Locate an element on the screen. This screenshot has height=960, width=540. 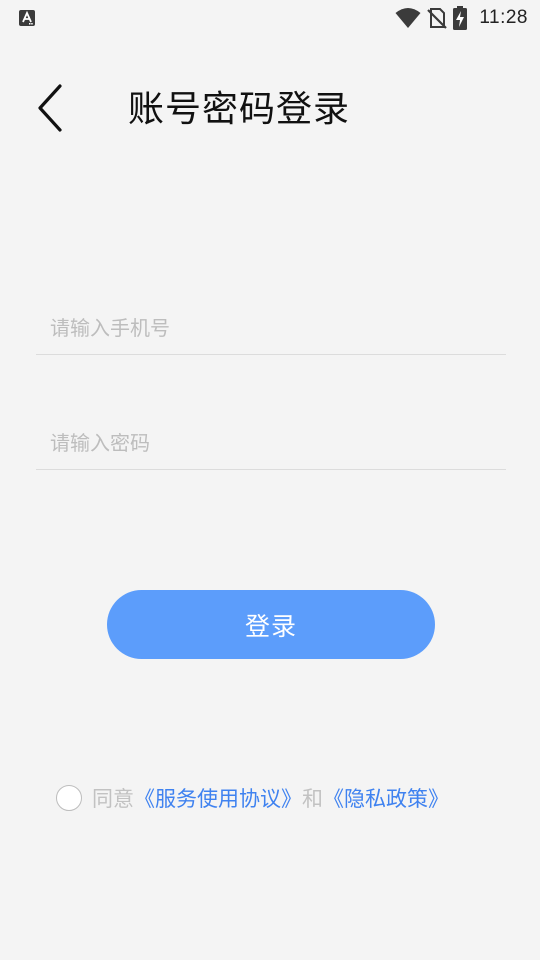
password-input is located at coordinates (270, 443).